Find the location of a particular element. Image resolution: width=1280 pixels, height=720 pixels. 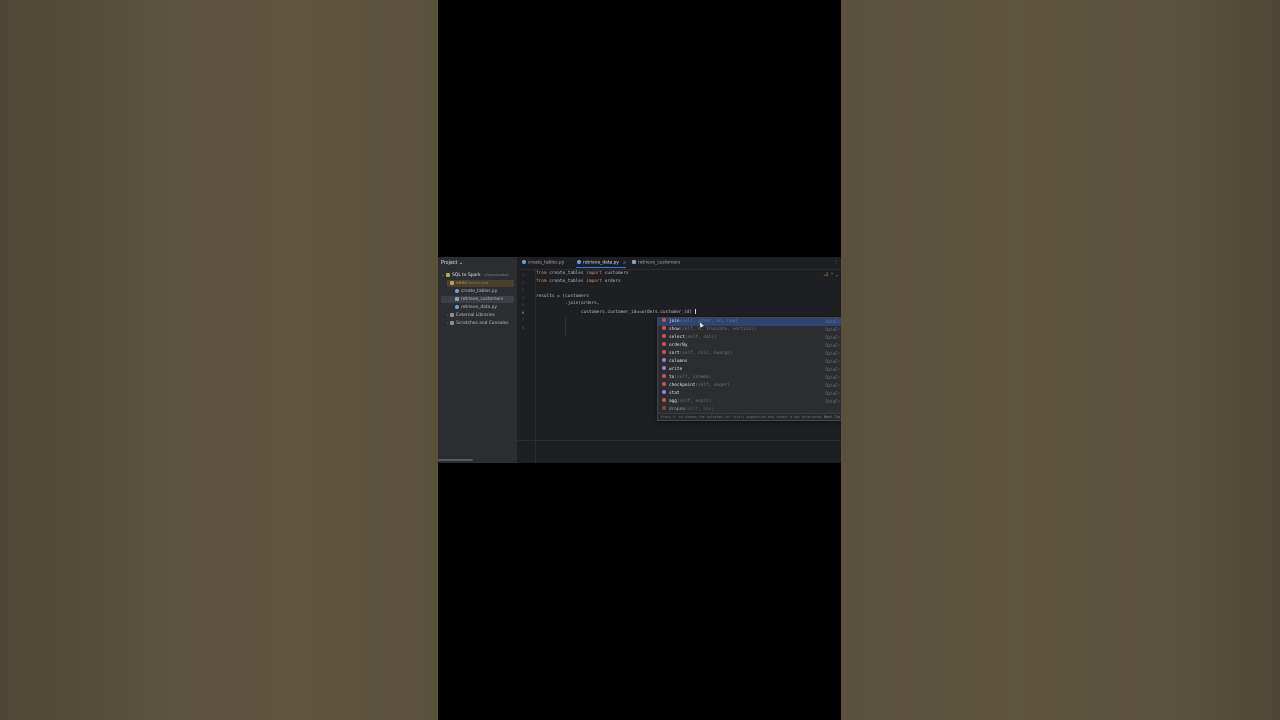

tree-item-scratches: › Scratches and Consoles is located at coordinates (478, 323).